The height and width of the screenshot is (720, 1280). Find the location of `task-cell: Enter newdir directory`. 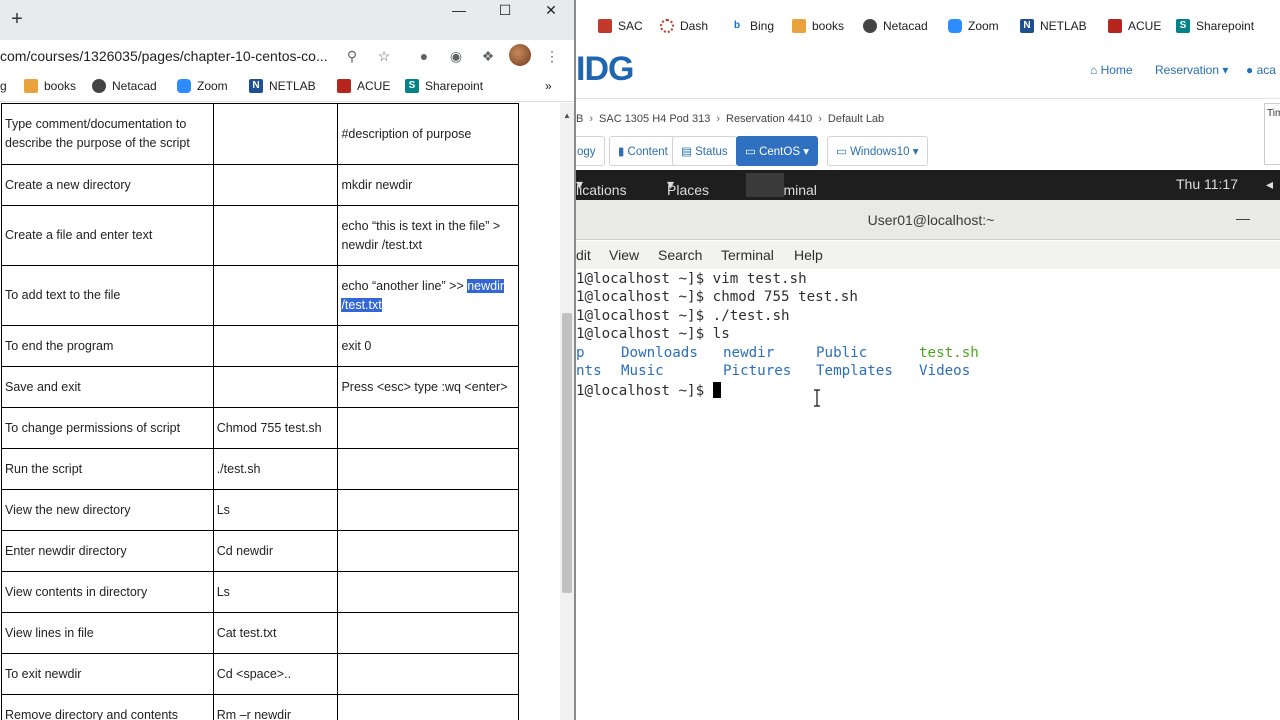

task-cell: Enter newdir directory is located at coordinates (107, 551).